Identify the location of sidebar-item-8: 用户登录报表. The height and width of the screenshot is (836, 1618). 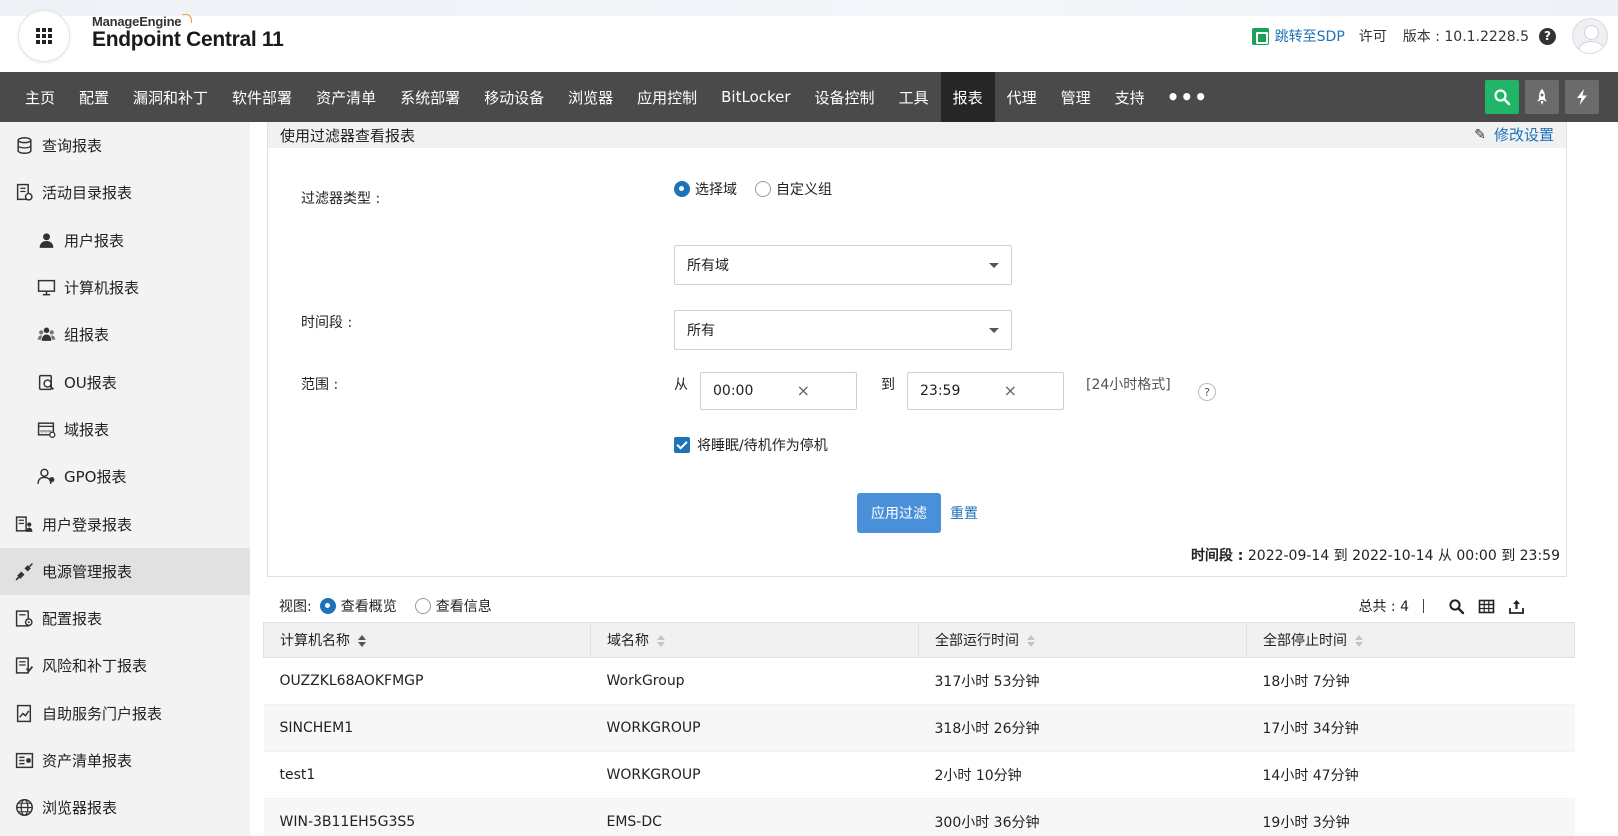
(125, 523).